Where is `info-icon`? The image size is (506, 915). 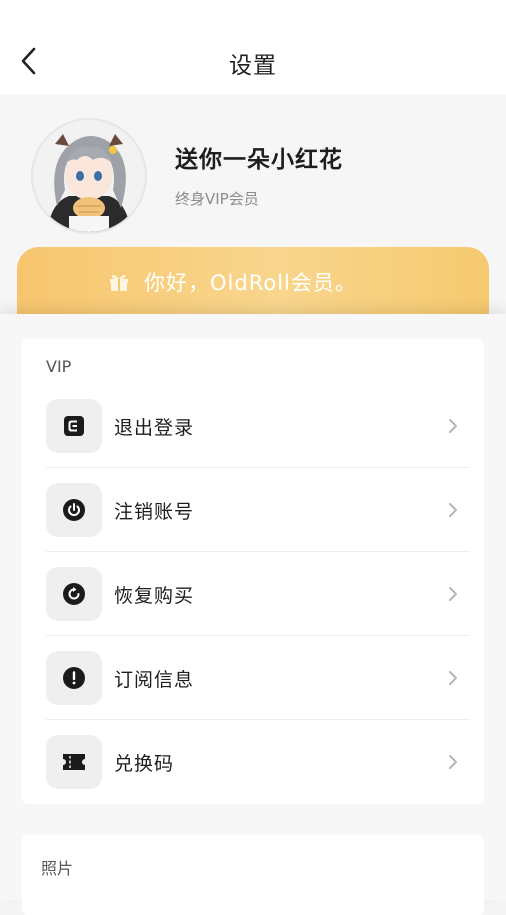 info-icon is located at coordinates (74, 678).